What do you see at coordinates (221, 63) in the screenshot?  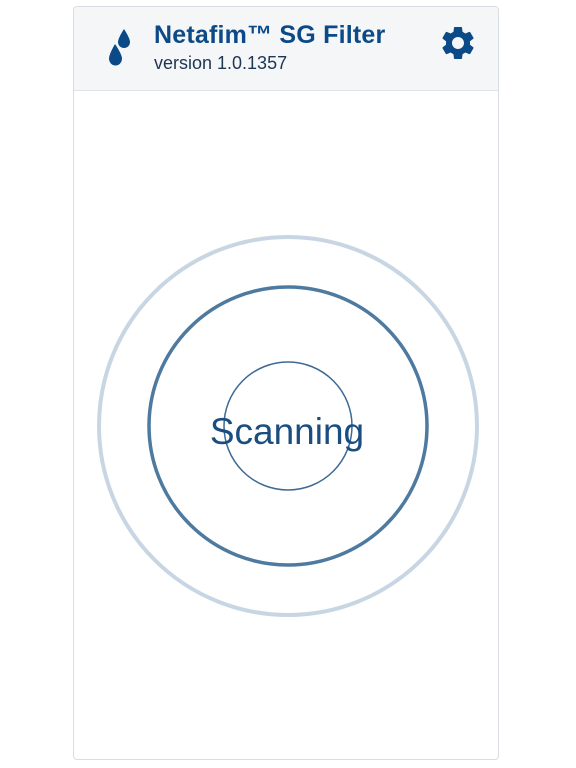 I see `app-version: version 1.0.1357` at bounding box center [221, 63].